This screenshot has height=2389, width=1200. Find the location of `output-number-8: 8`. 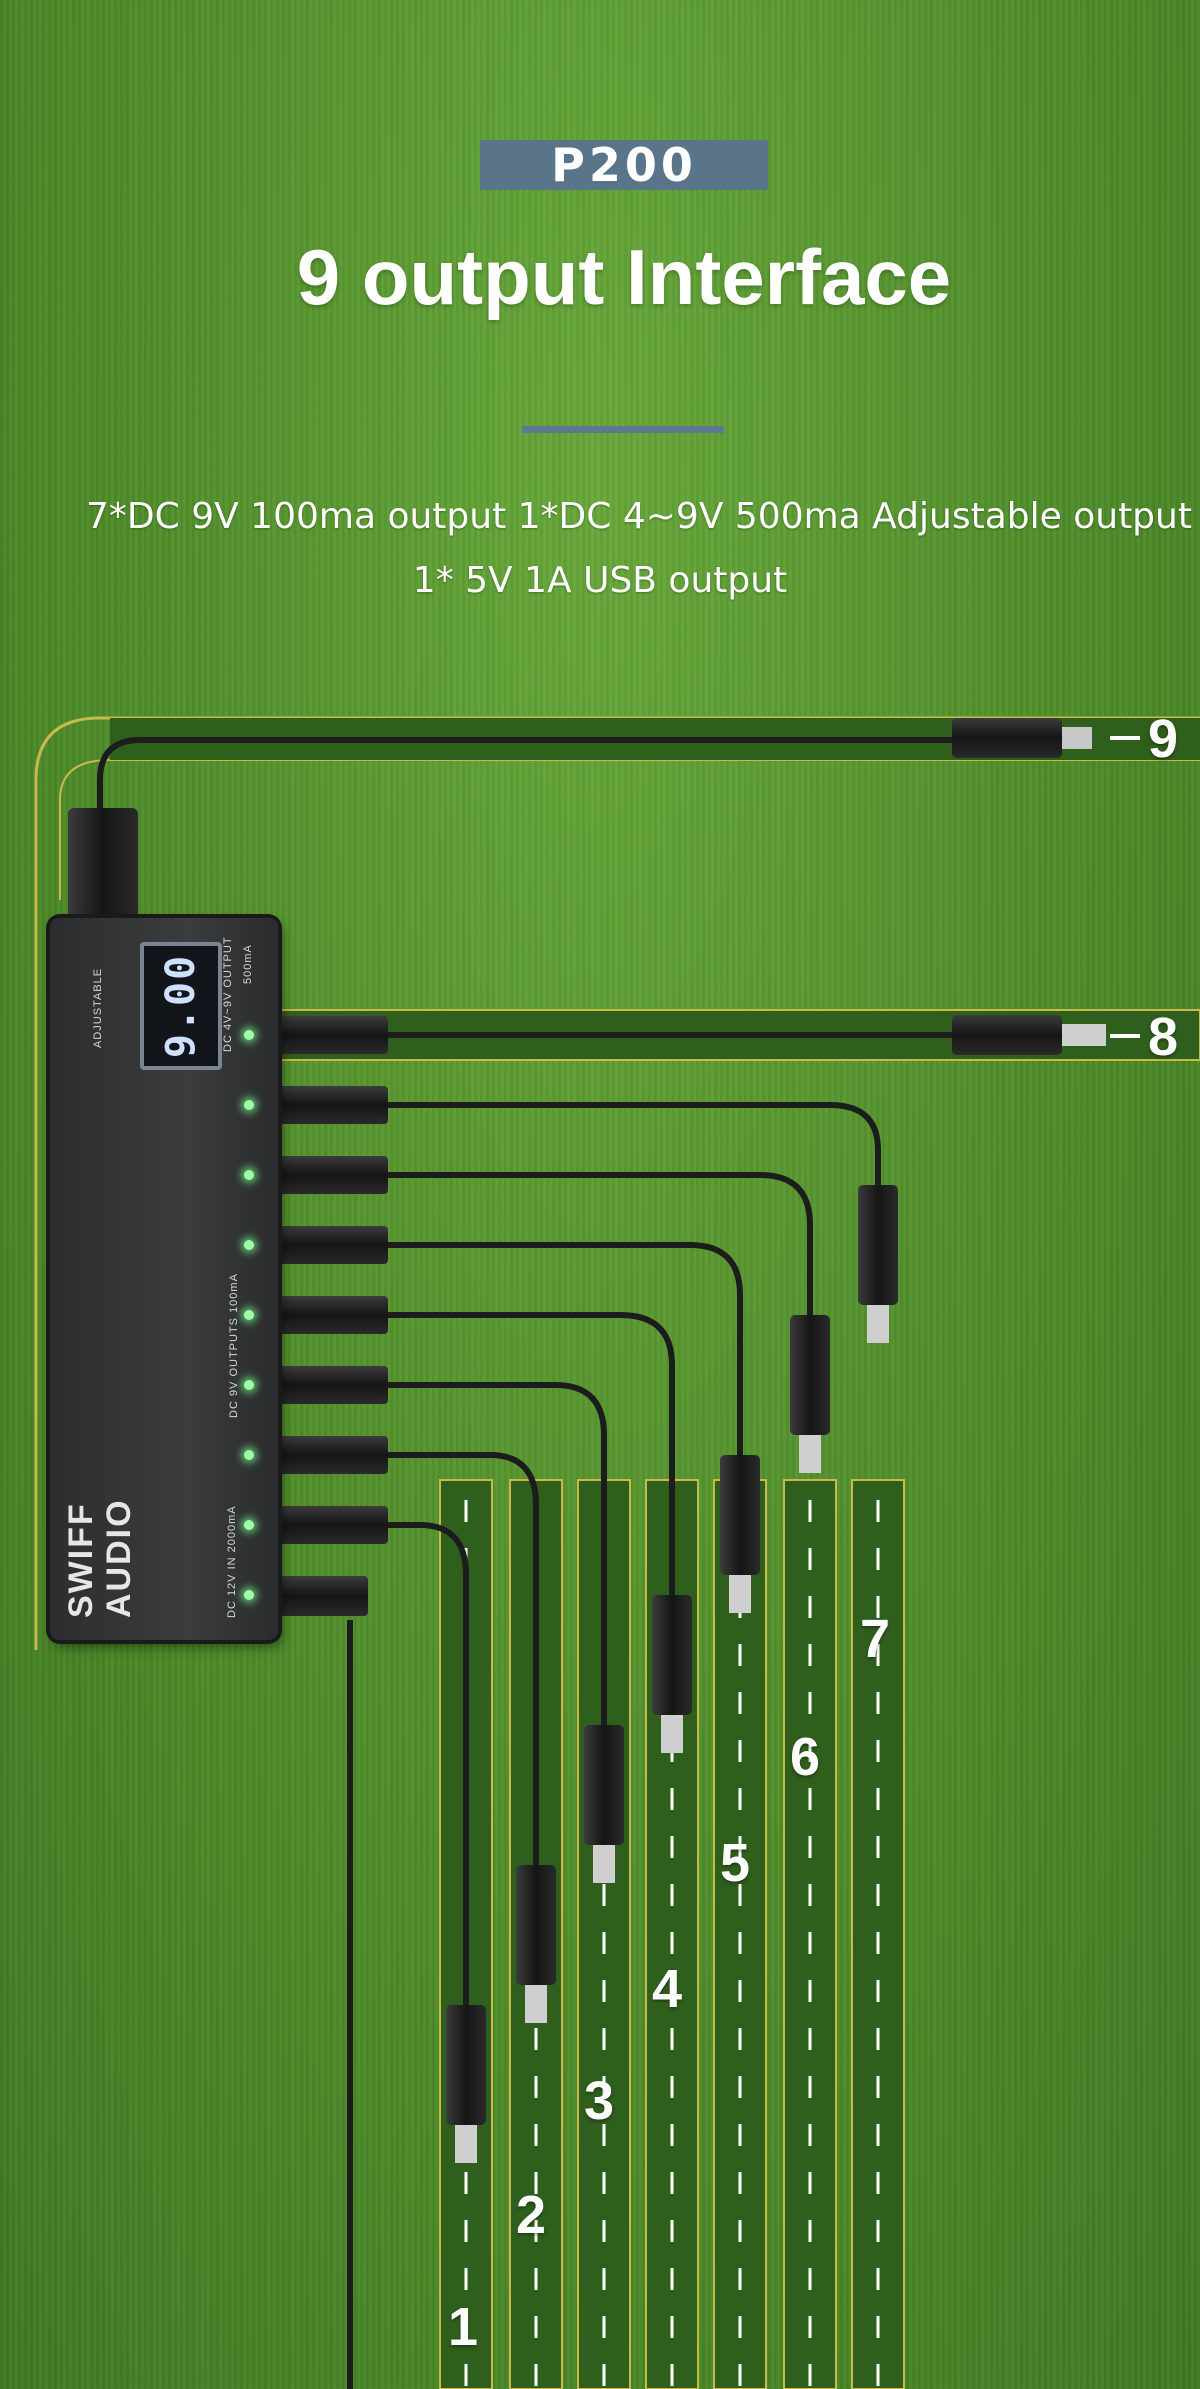

output-number-8: 8 is located at coordinates (1163, 1037).